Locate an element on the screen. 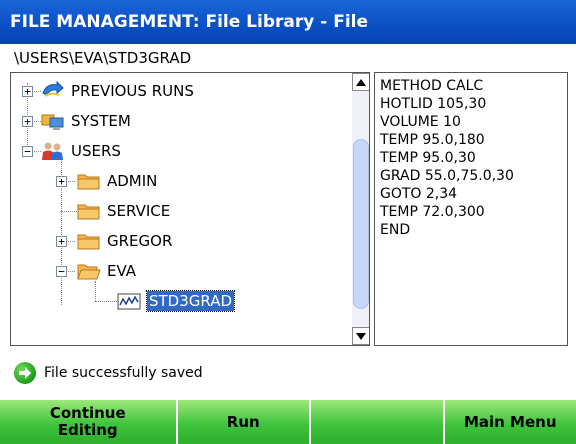 Image resolution: width=576 pixels, height=444 pixels. method-line: METHOD CALC is located at coordinates (432, 86).